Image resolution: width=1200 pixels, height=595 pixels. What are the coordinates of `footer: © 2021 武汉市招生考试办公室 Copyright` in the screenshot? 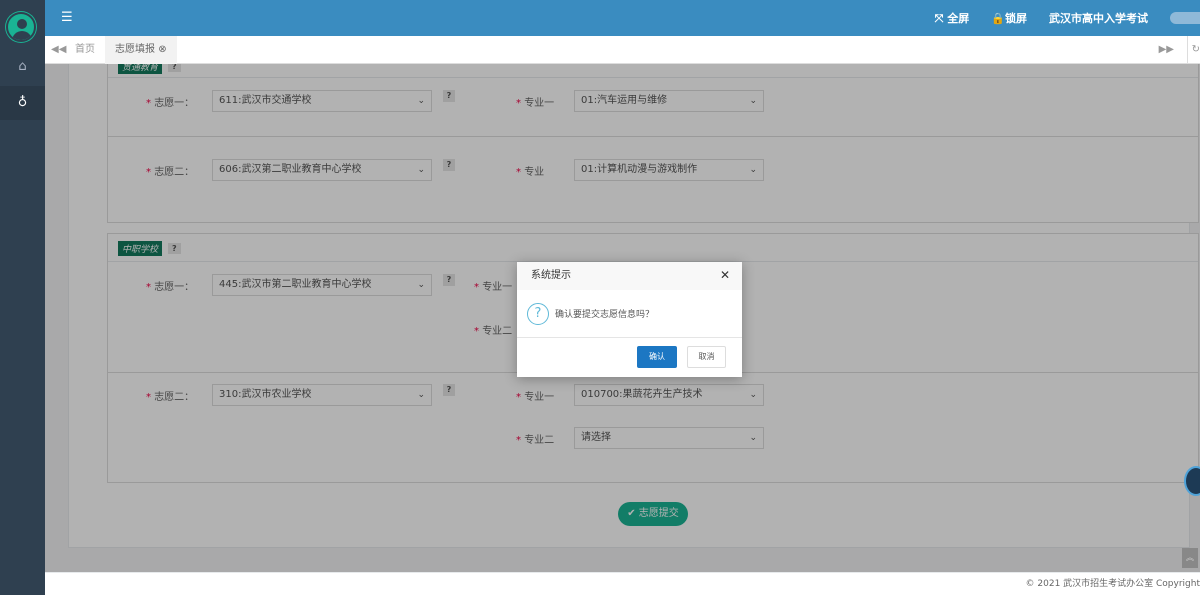 It's located at (622, 583).